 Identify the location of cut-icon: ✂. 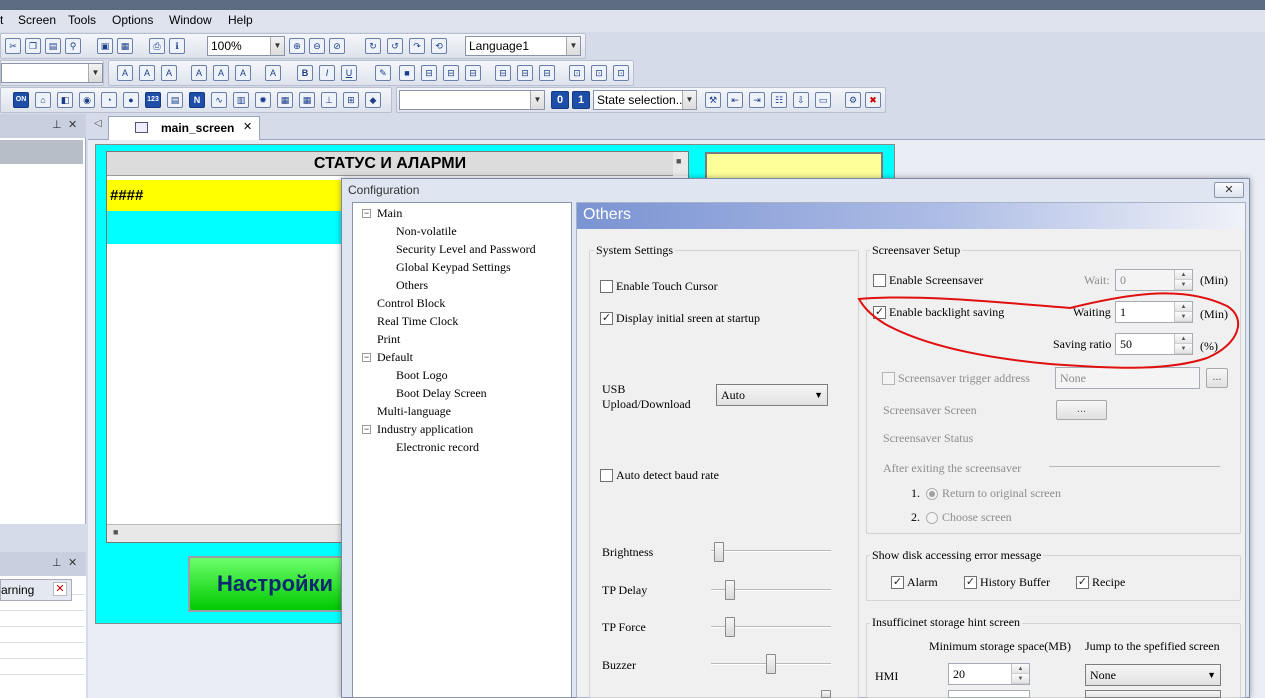
(13, 46).